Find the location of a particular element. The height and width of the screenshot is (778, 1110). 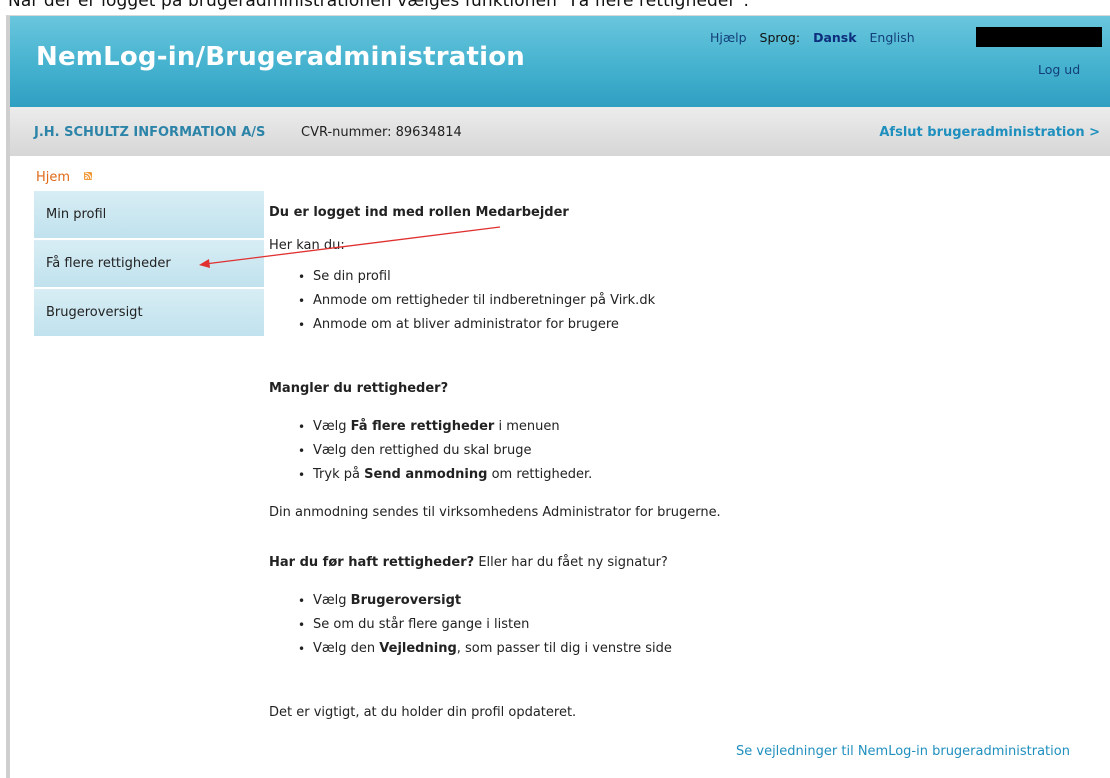

list-item: Tryk på Send anmodning om rettigheder. is located at coordinates (445, 475).